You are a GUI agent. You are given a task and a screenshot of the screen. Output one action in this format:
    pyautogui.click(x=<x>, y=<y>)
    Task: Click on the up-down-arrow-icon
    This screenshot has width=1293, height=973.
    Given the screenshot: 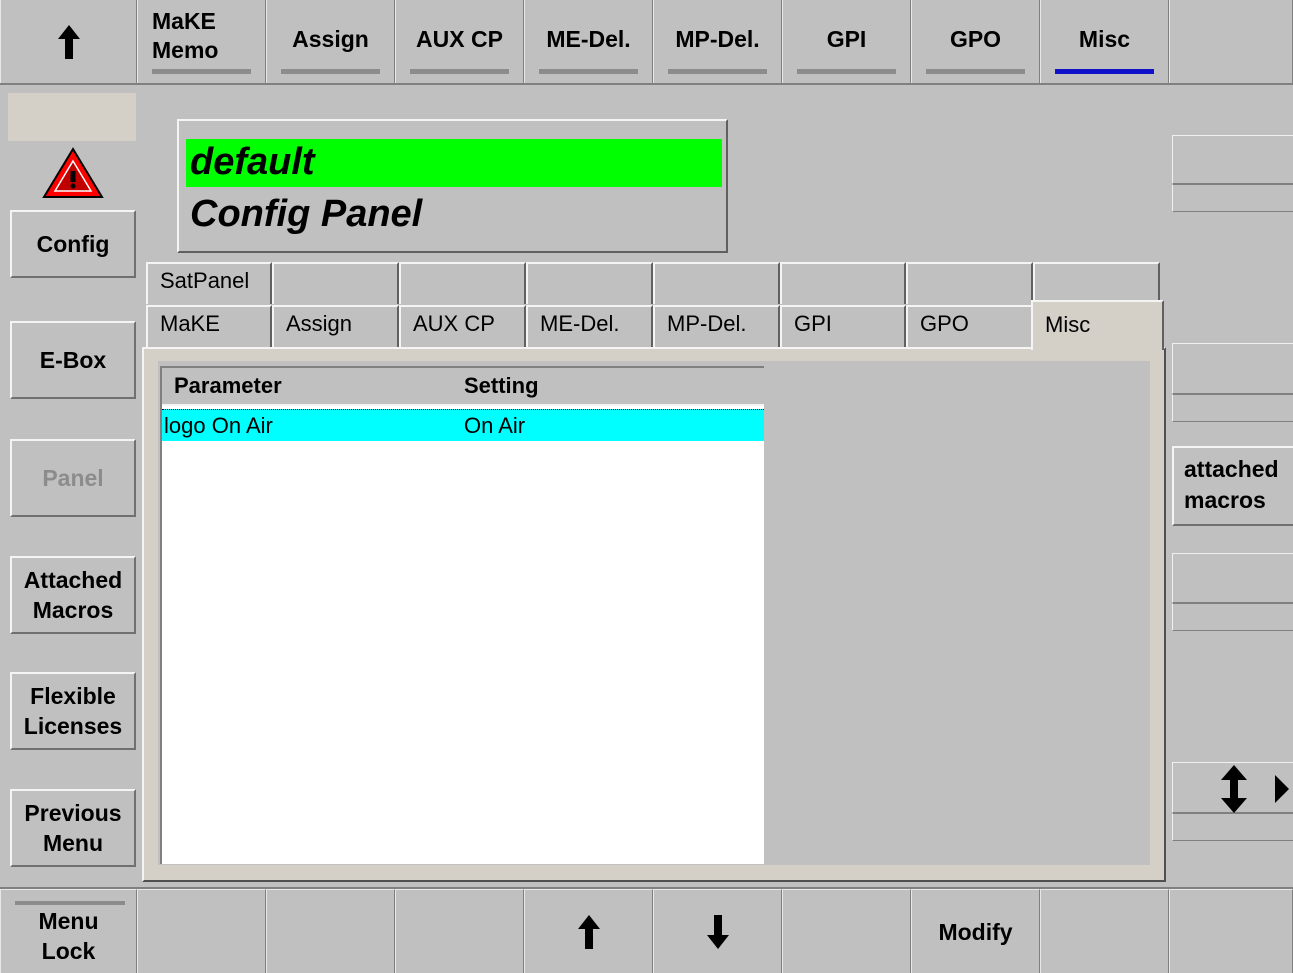 What is the action you would take?
    pyautogui.click(x=1234, y=789)
    